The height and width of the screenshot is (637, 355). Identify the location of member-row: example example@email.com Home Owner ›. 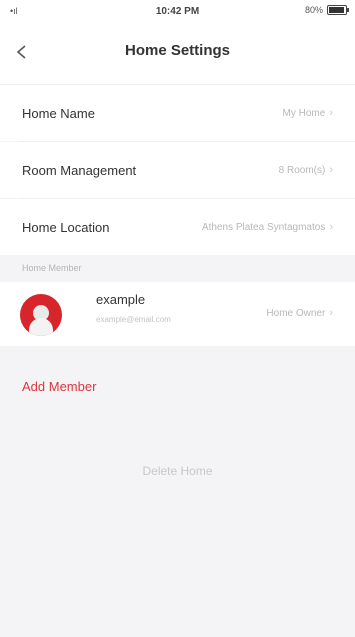
(177, 314).